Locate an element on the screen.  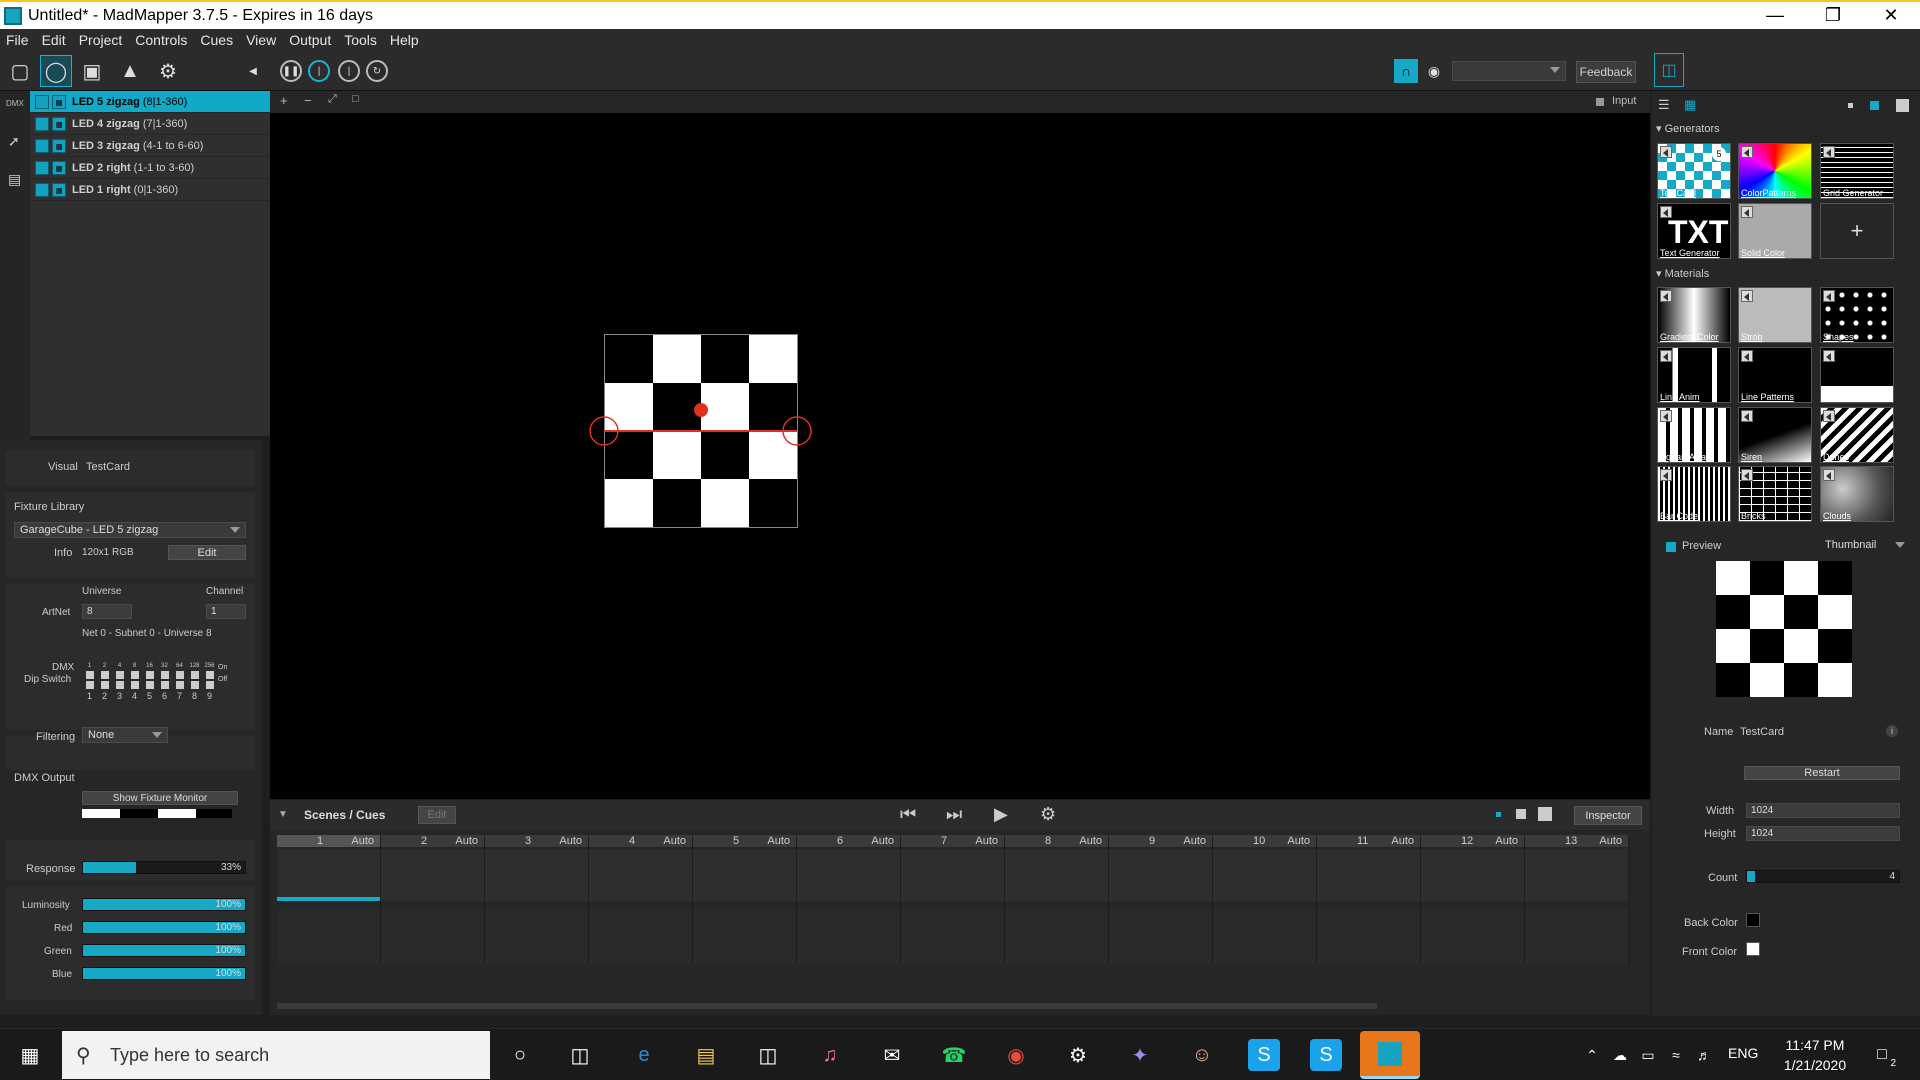
dip-switch: 11 is located at coordinates (89, 682).